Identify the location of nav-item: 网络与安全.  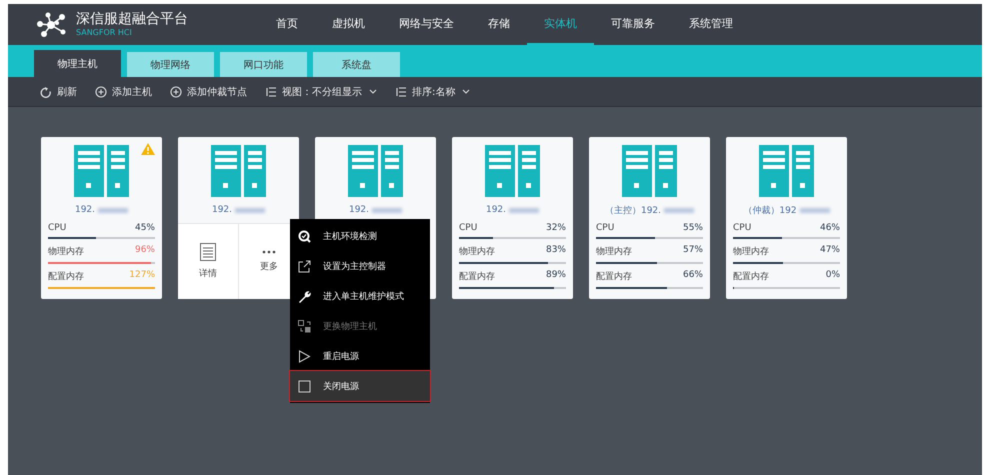
(426, 24).